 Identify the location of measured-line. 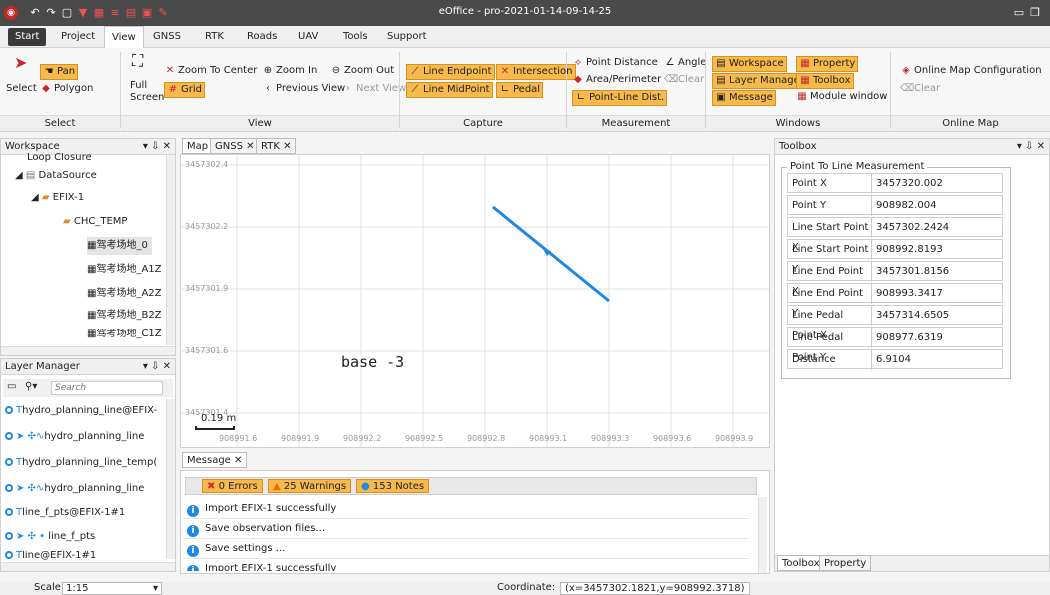
(551, 254).